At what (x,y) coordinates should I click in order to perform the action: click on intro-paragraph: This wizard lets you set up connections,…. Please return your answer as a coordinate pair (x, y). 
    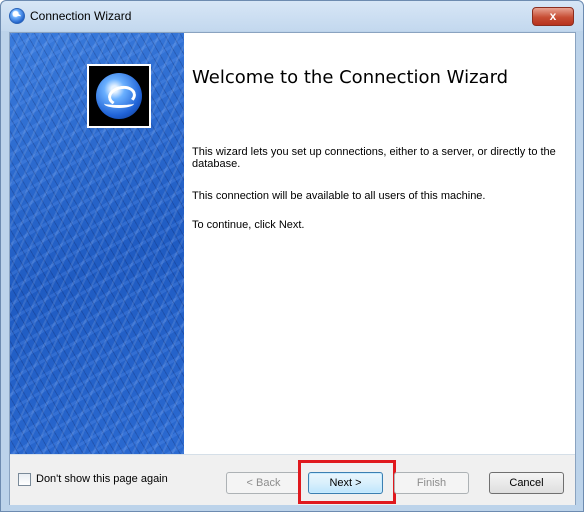
    Looking at the image, I should click on (374, 158).